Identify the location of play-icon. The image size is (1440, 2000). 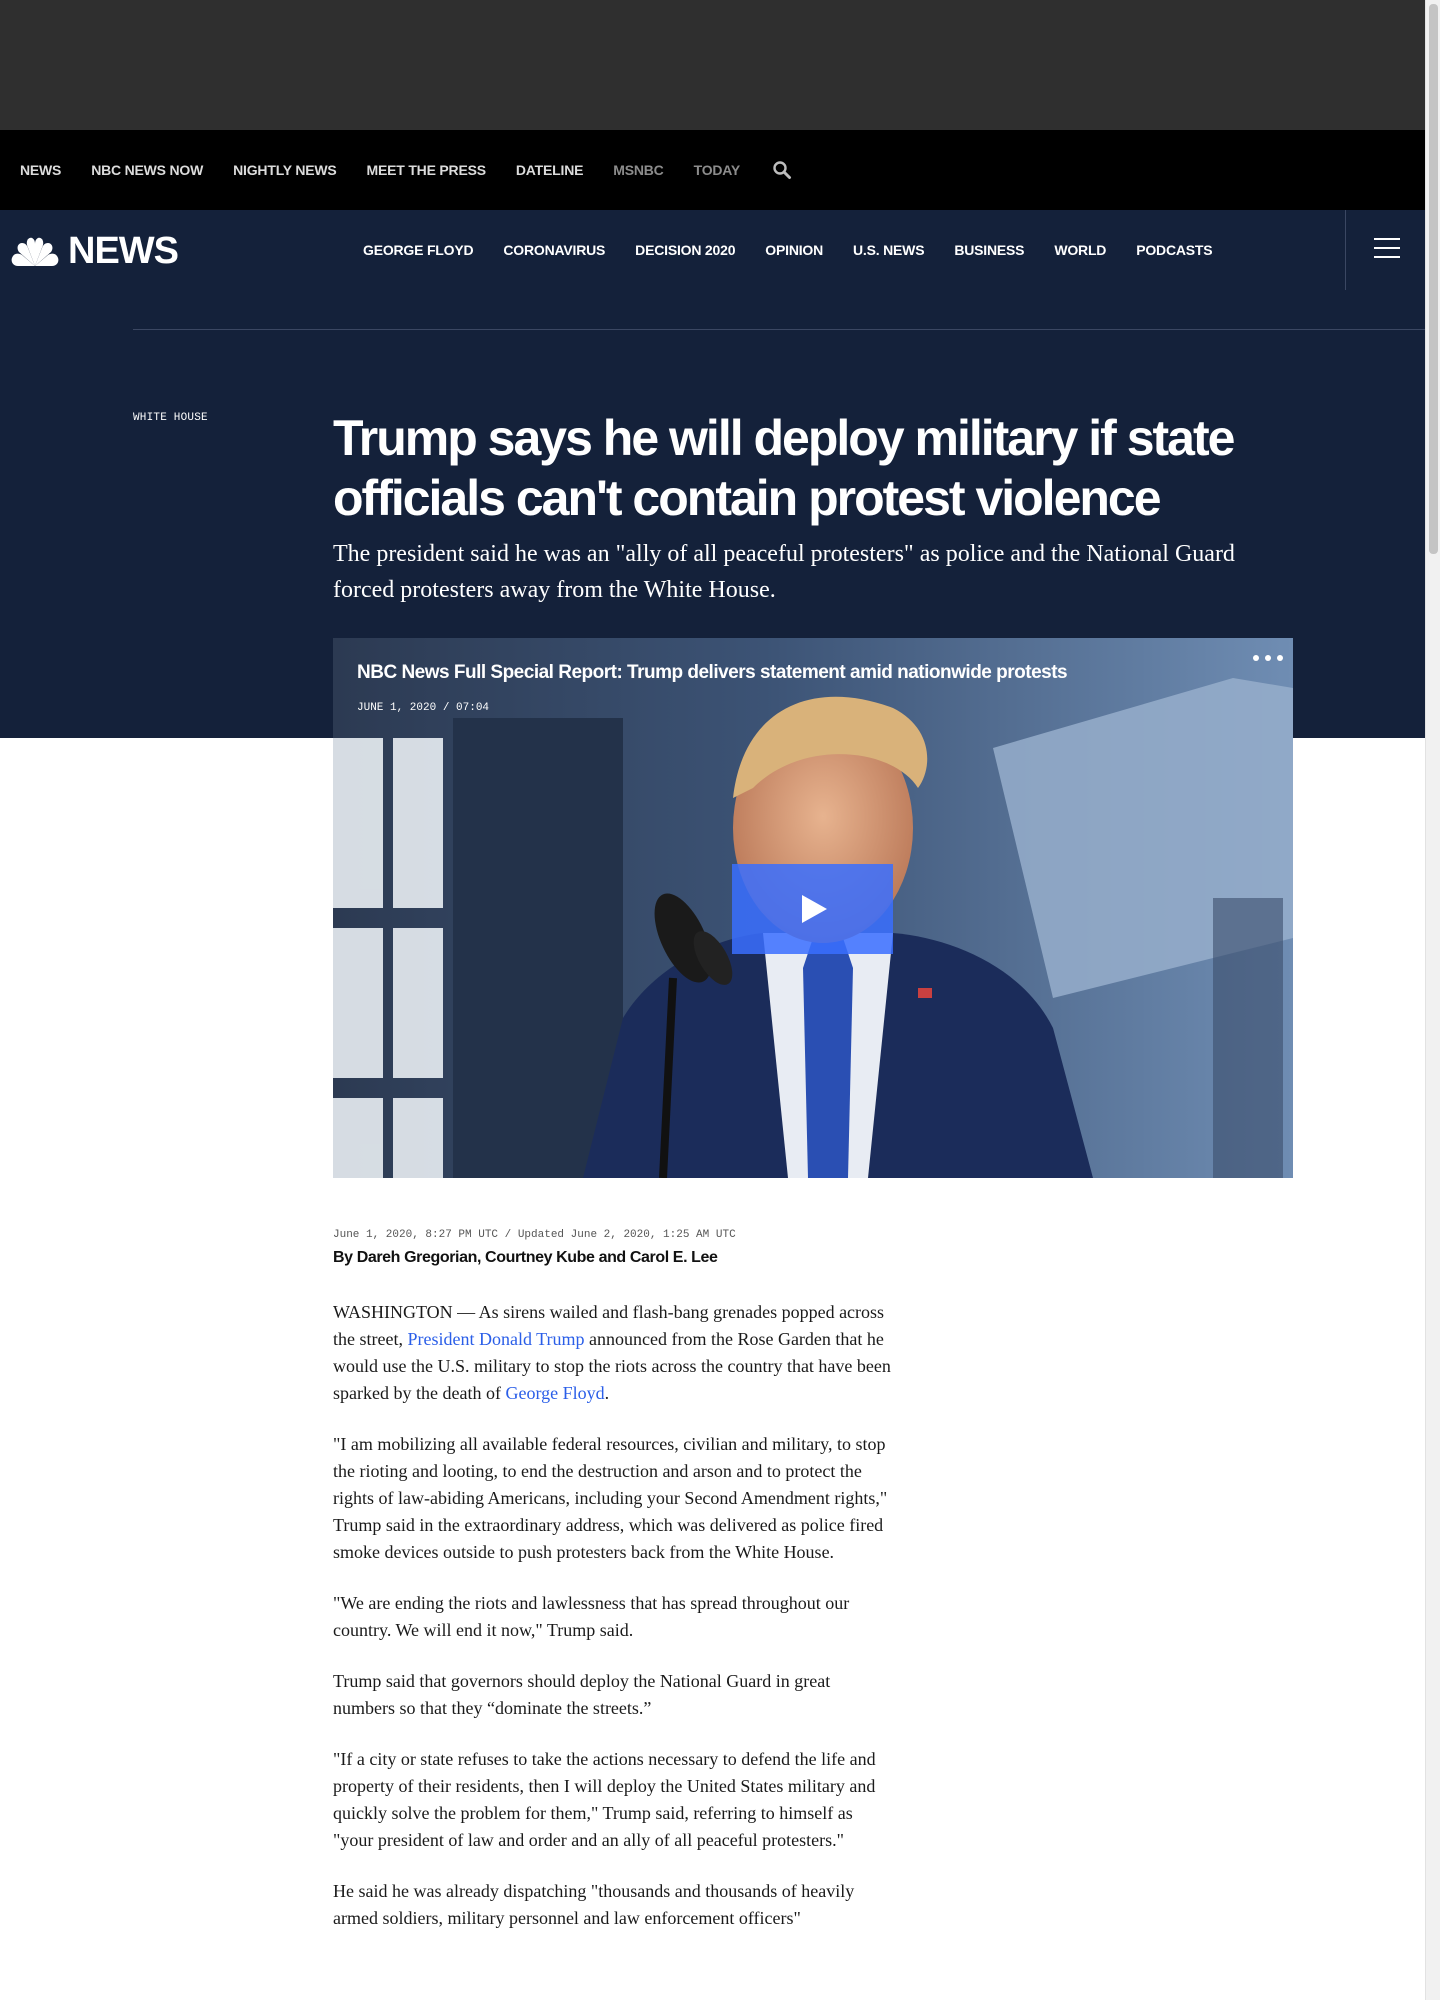
(814, 909).